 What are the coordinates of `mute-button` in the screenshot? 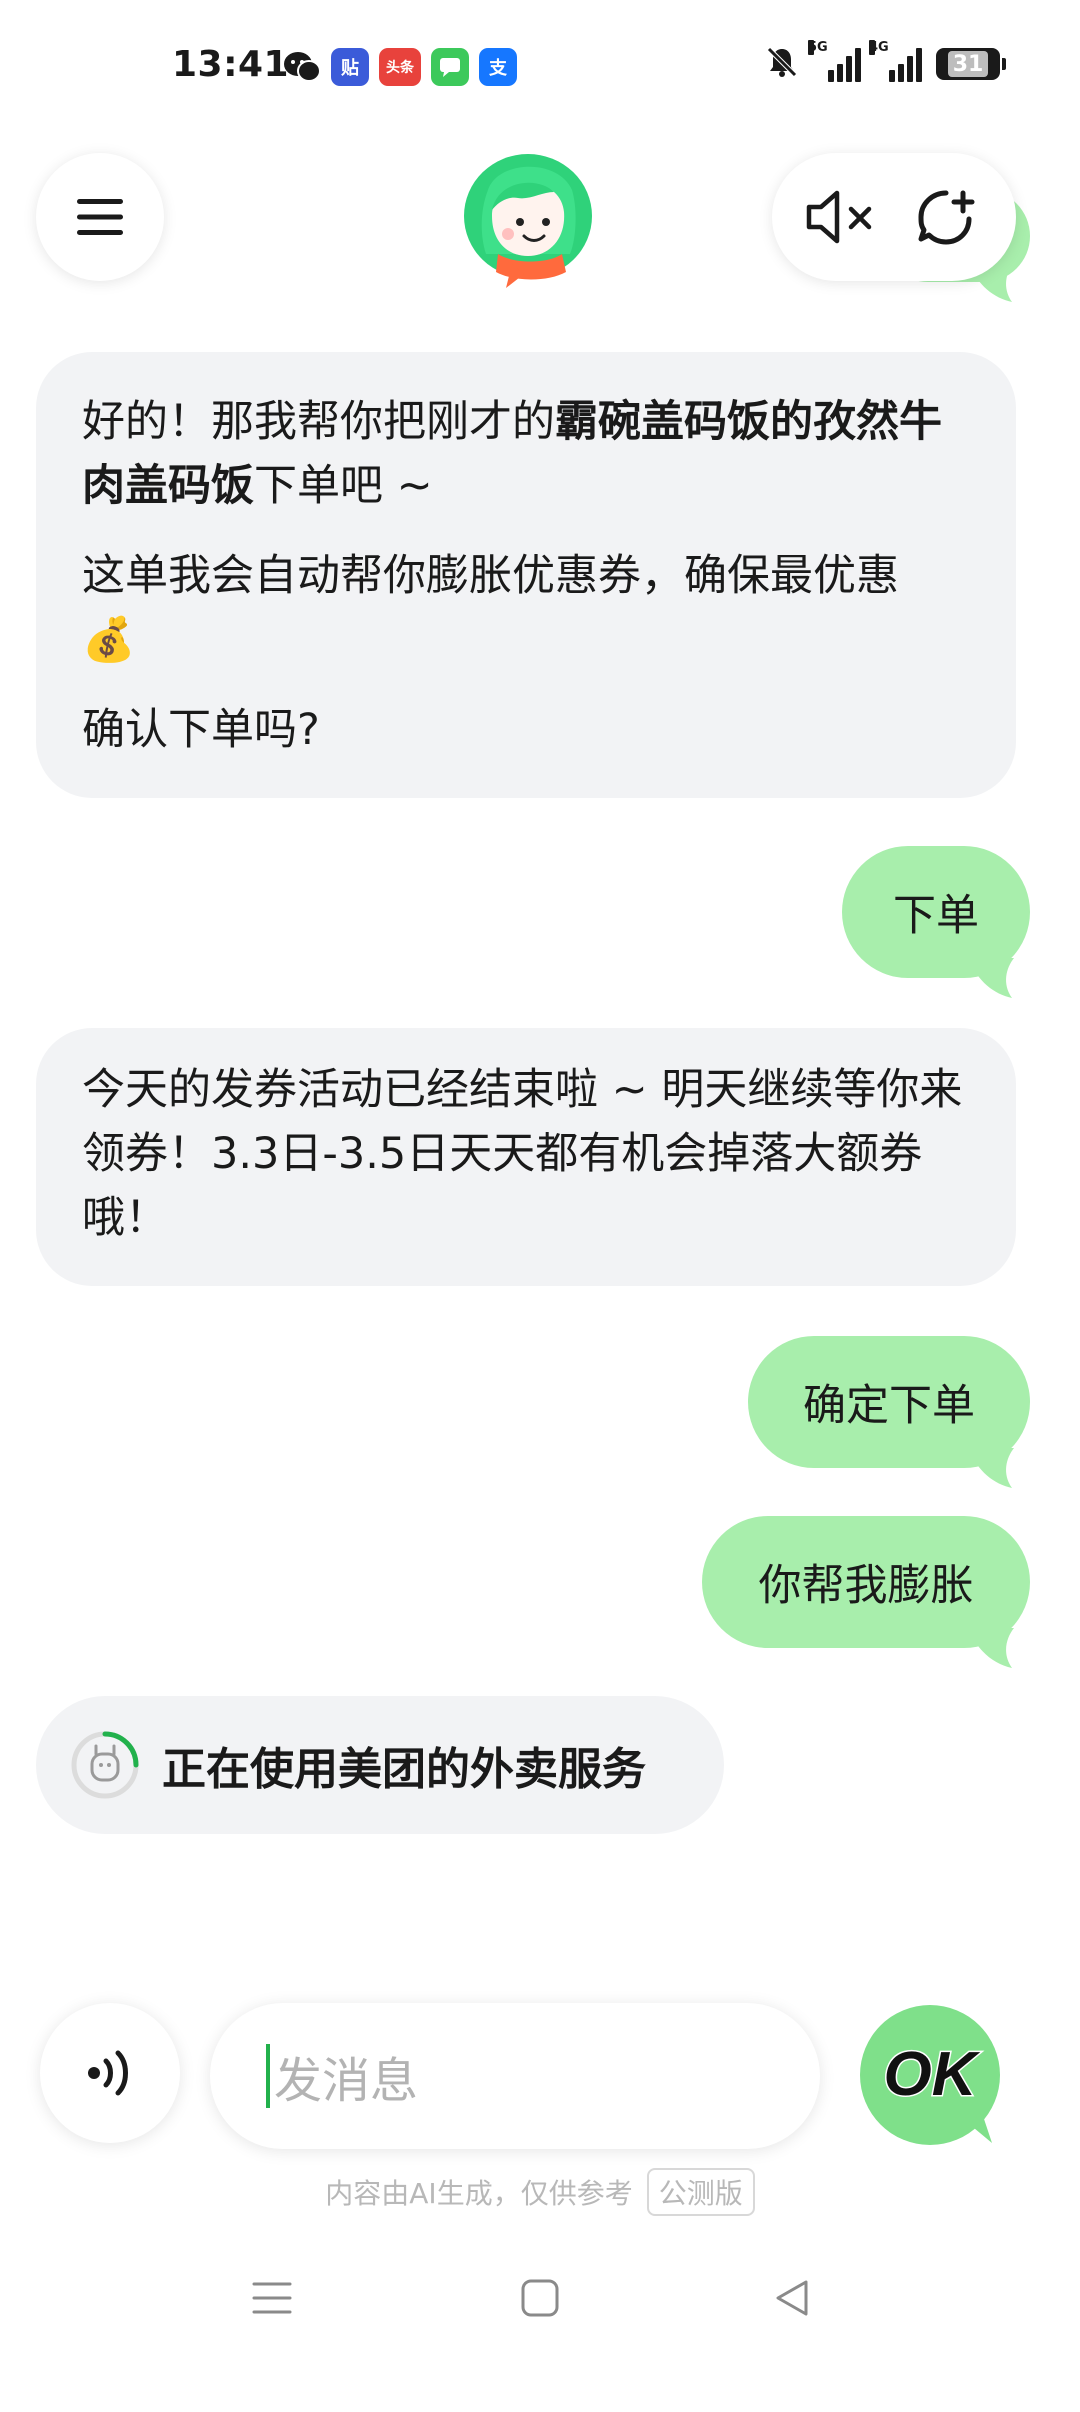 It's located at (841, 217).